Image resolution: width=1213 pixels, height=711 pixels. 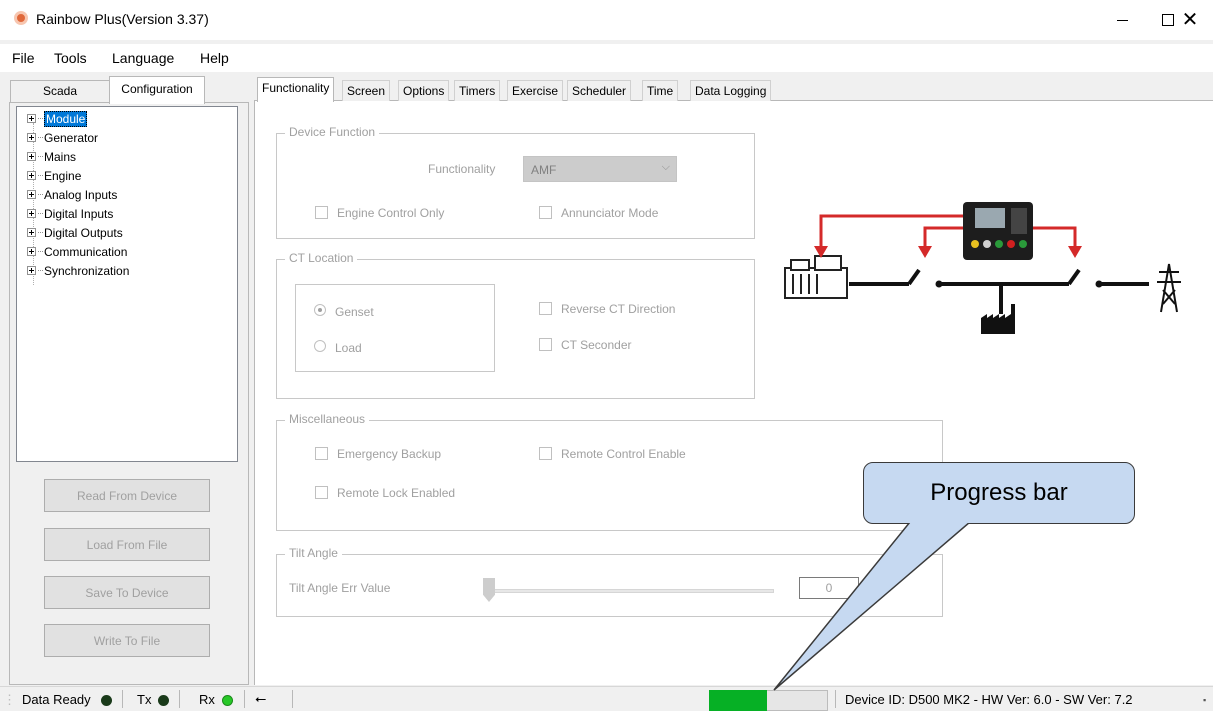 I want to click on tree-item-communication: Communication, so click(x=77, y=251).